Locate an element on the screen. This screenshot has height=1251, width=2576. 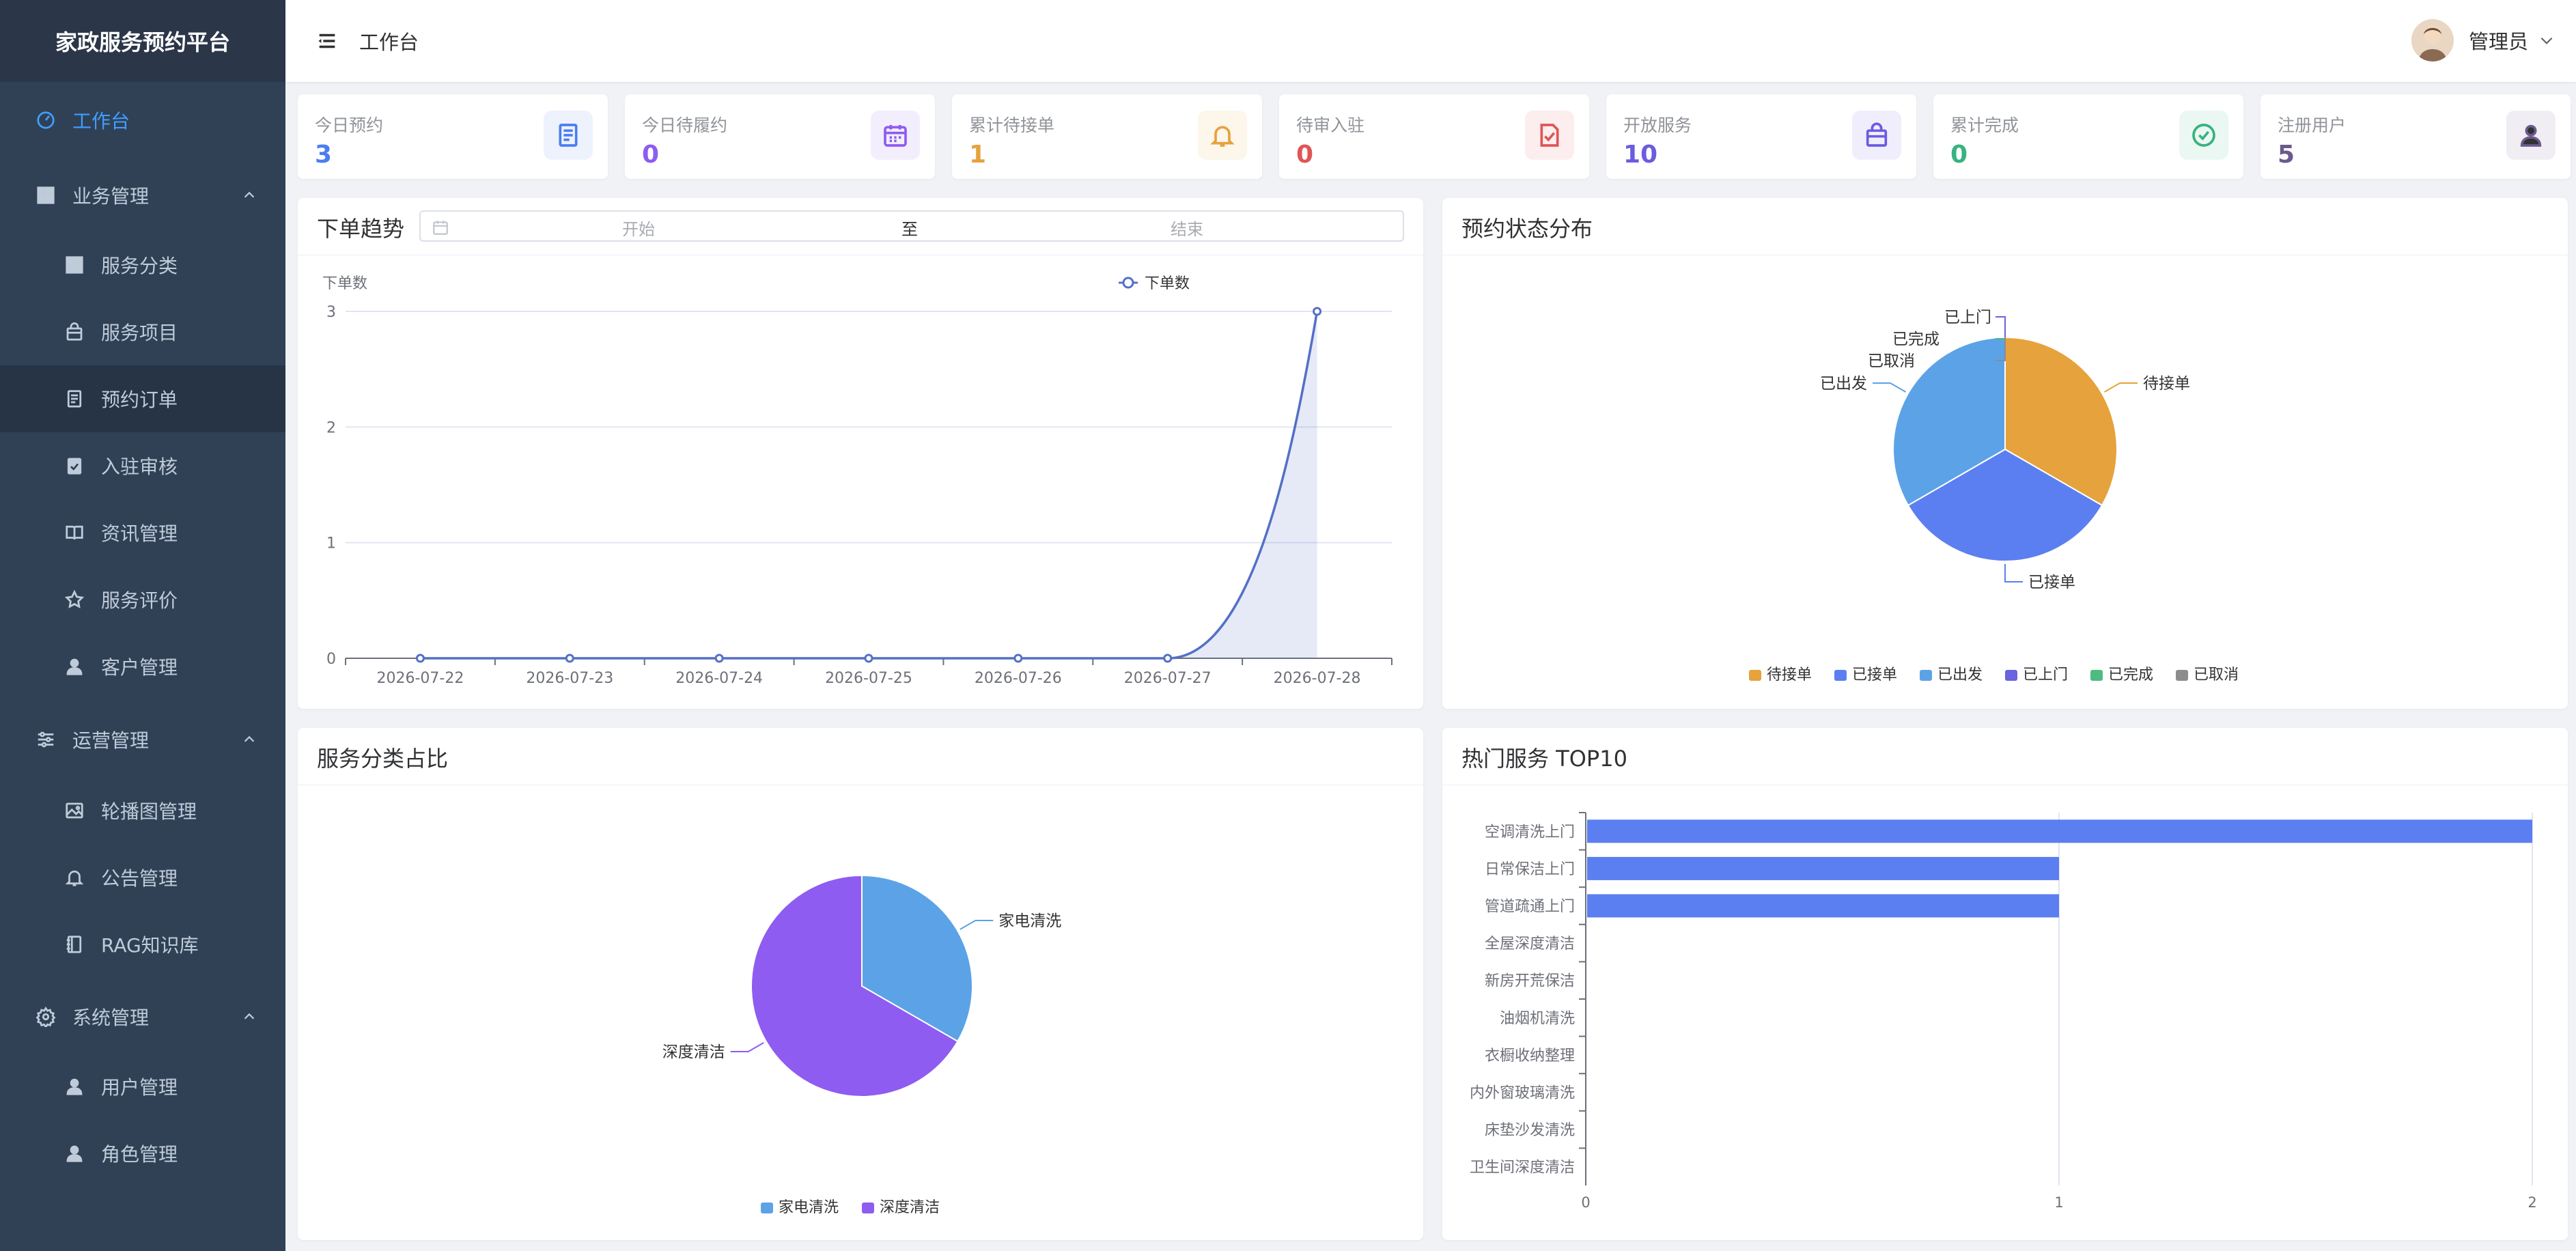
stat-label: 开放服务 is located at coordinates (1657, 125).